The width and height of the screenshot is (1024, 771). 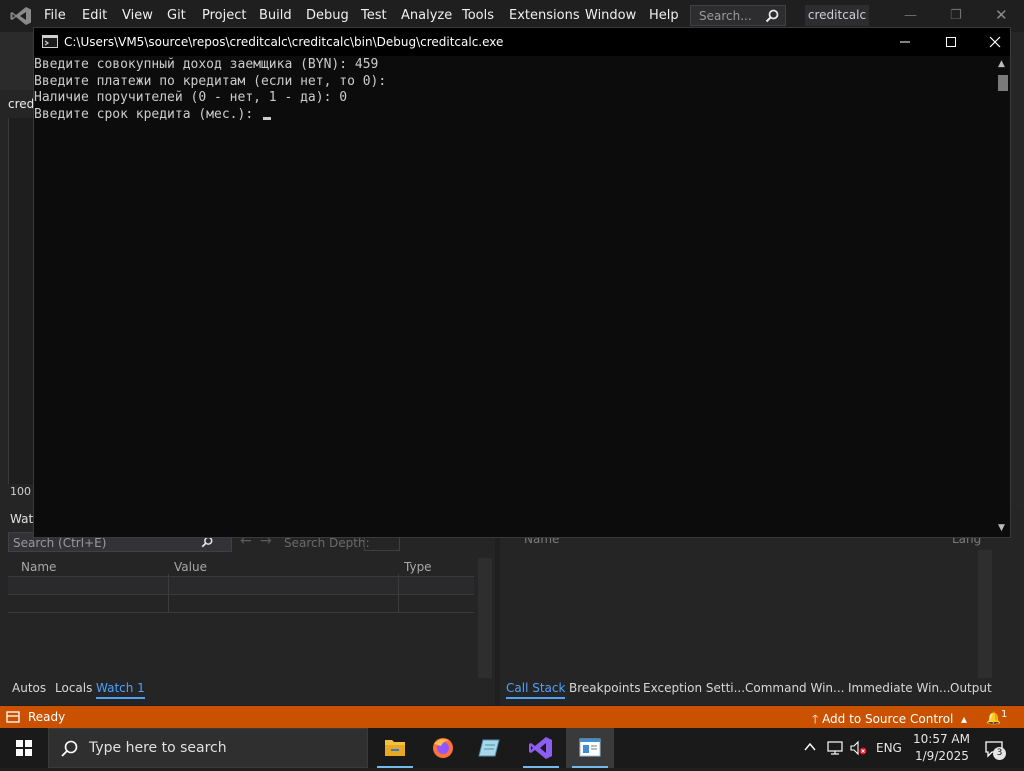 What do you see at coordinates (1001, 64) in the screenshot?
I see `scroll-up-arrow-icon: ▲` at bounding box center [1001, 64].